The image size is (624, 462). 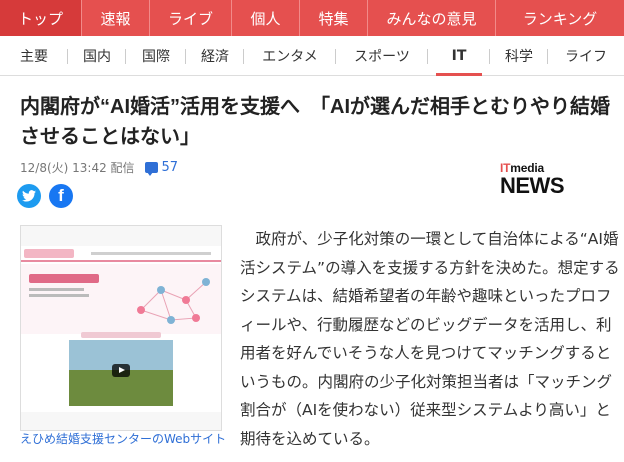 I want to click on category-sports: スポーツ, so click(x=382, y=56).